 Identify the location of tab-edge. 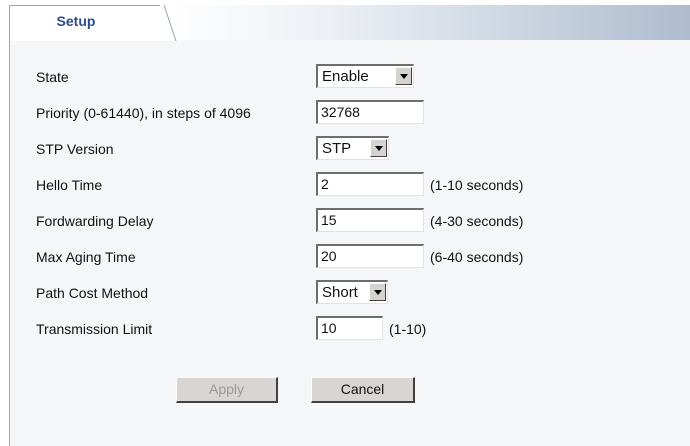
(169, 23).